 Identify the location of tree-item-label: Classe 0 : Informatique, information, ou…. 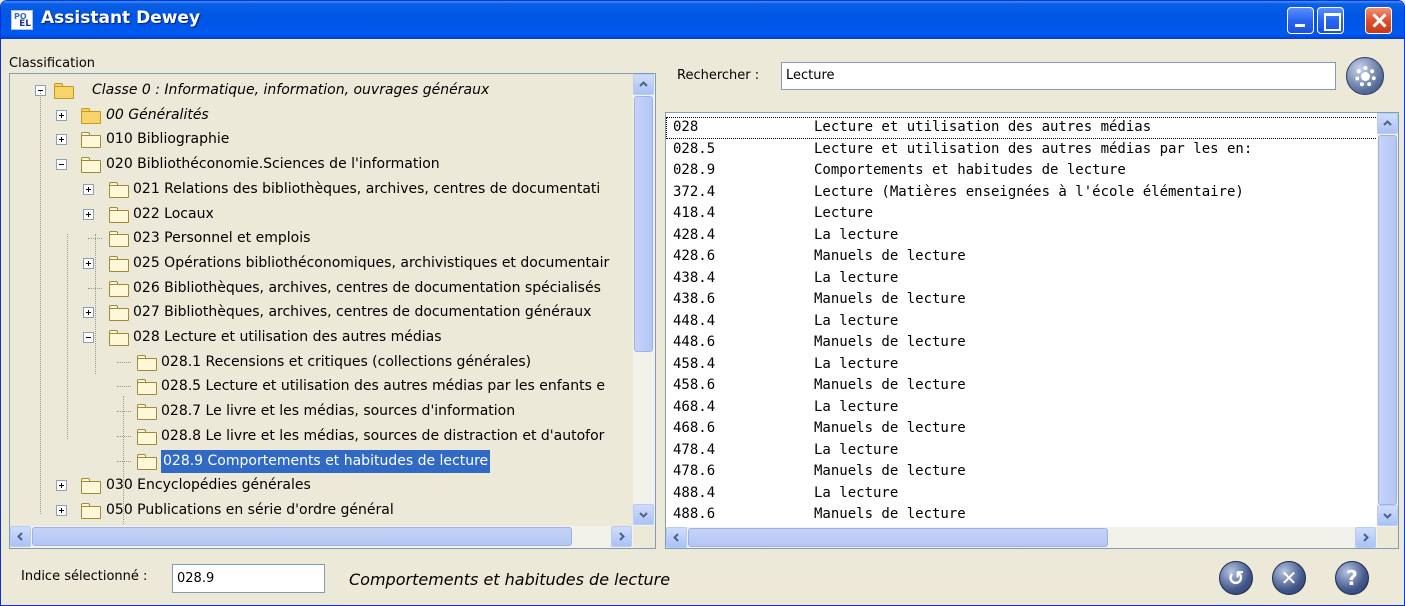
(291, 90).